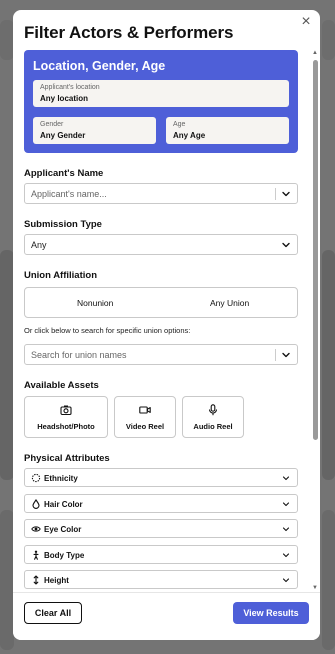 This screenshot has height=654, width=335. I want to click on union-toggle: Nonunion Any Union, so click(161, 302).